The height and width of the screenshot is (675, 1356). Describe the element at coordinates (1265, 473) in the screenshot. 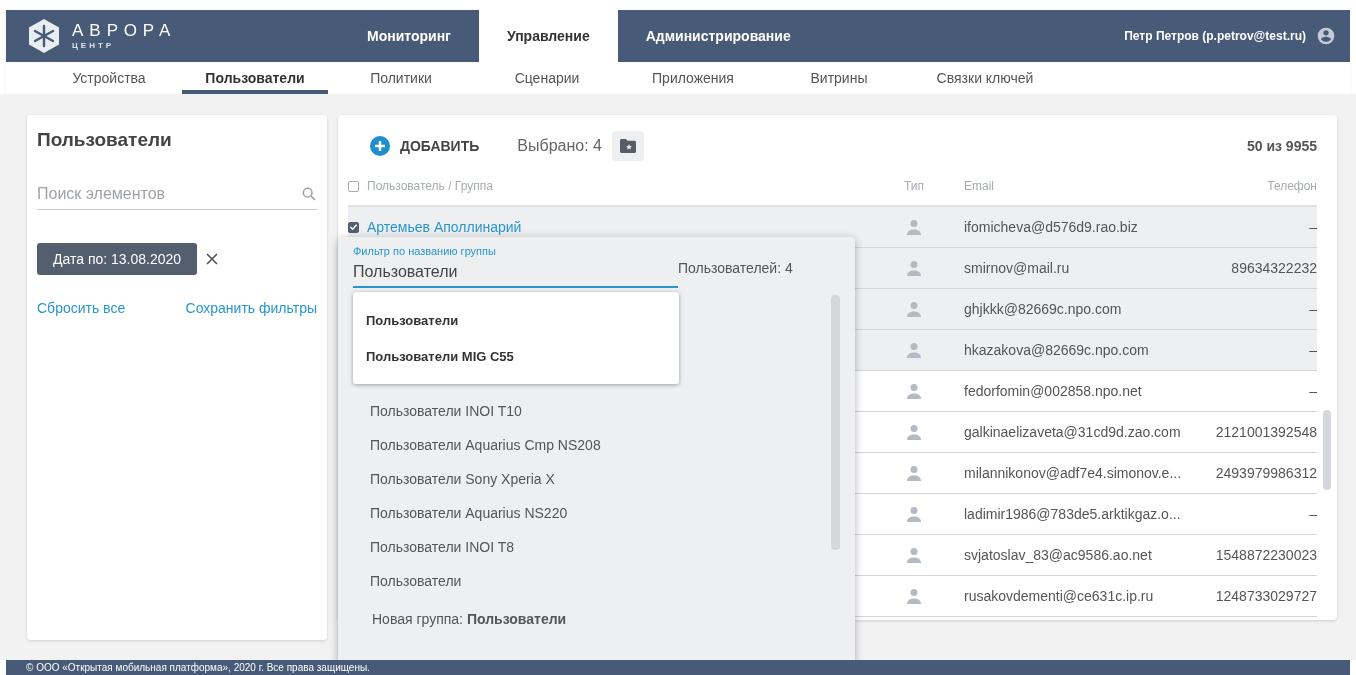

I see `phone-cell-text: 2493979986312` at that location.